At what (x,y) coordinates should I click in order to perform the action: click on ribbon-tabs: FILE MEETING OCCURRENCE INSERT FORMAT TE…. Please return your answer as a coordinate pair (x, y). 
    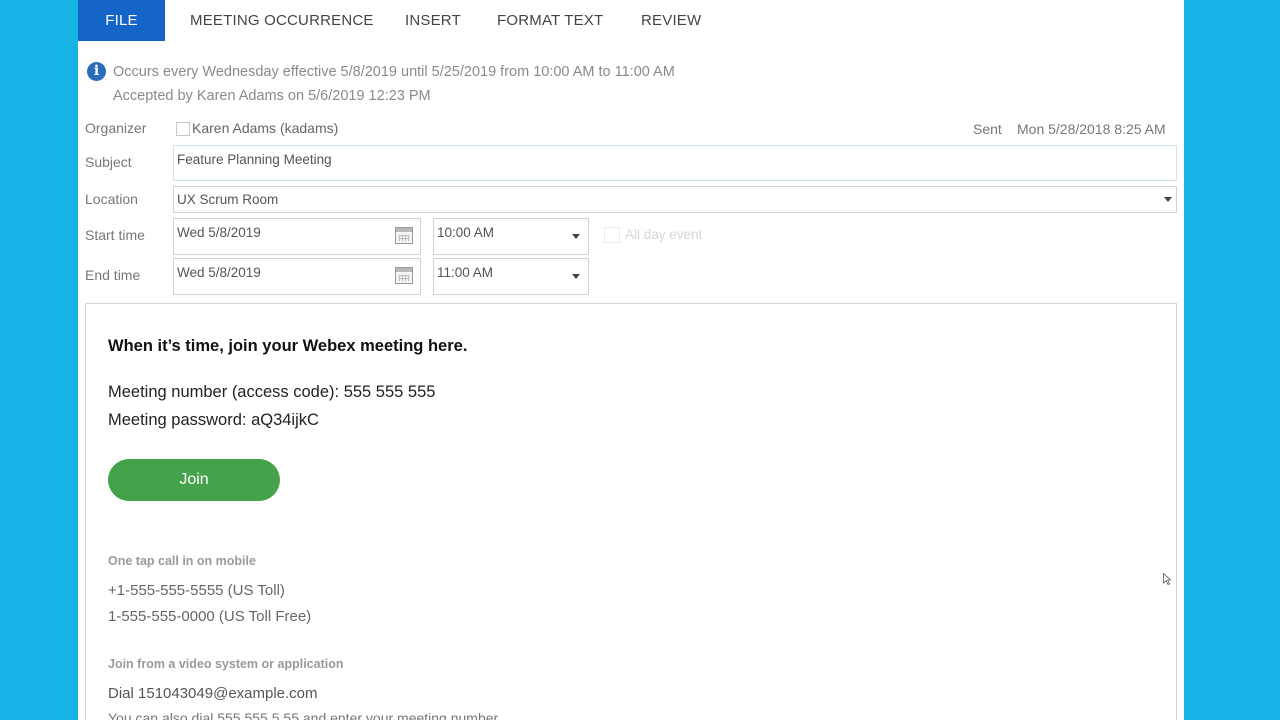
    Looking at the image, I should click on (631, 21).